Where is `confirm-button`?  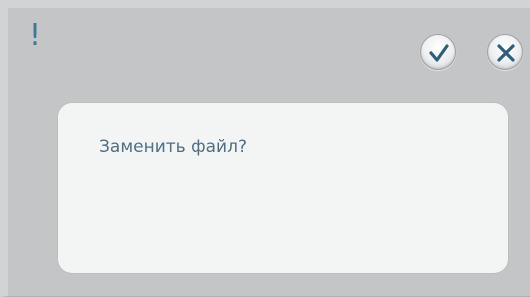
confirm-button is located at coordinates (438, 52).